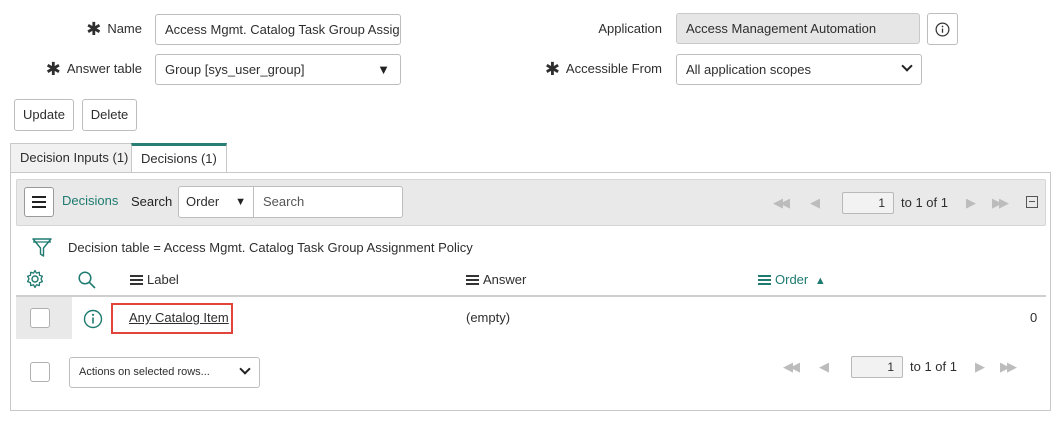 The width and height of the screenshot is (1058, 421). Describe the element at coordinates (93, 69) in the screenshot. I see `answer-table-label: ✱ Answer table` at that location.